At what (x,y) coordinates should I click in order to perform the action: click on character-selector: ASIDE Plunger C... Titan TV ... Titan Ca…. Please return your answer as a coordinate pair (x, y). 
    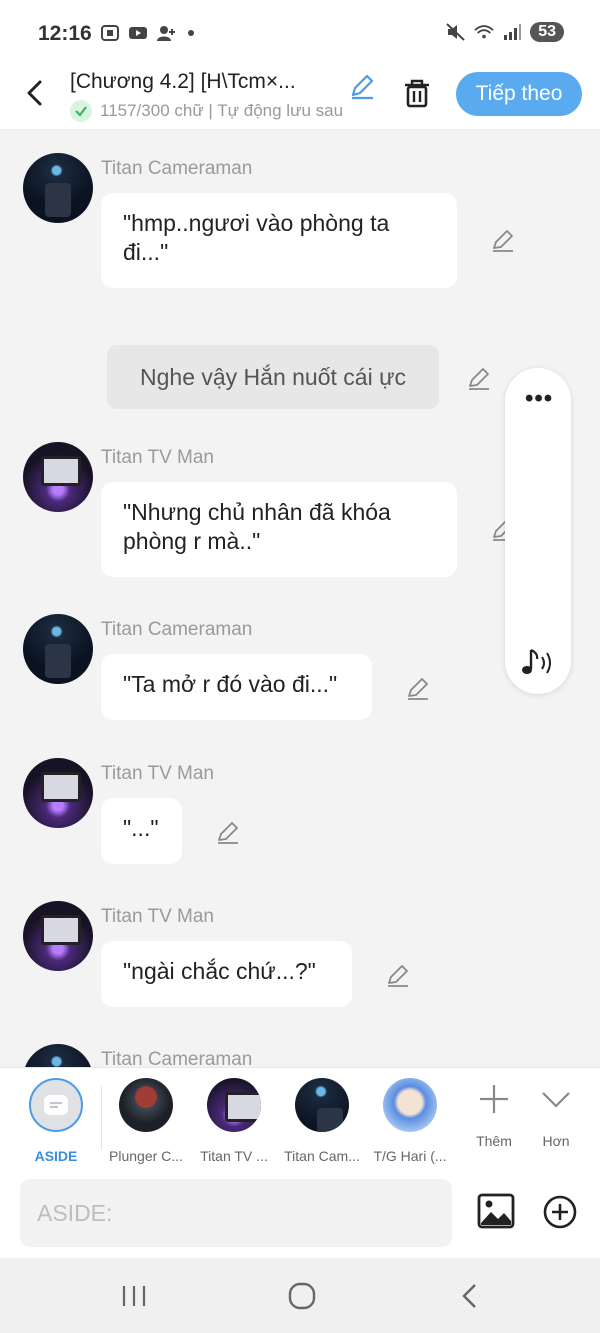
    Looking at the image, I should click on (300, 1118).